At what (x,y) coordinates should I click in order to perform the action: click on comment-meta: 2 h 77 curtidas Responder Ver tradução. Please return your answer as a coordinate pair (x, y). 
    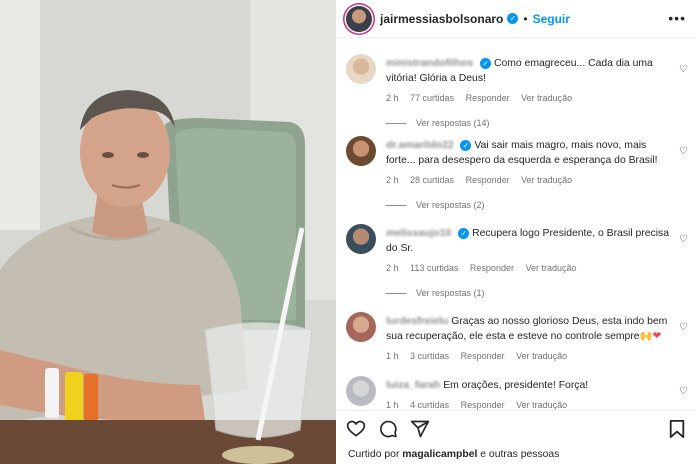
    Looking at the image, I should click on (529, 98).